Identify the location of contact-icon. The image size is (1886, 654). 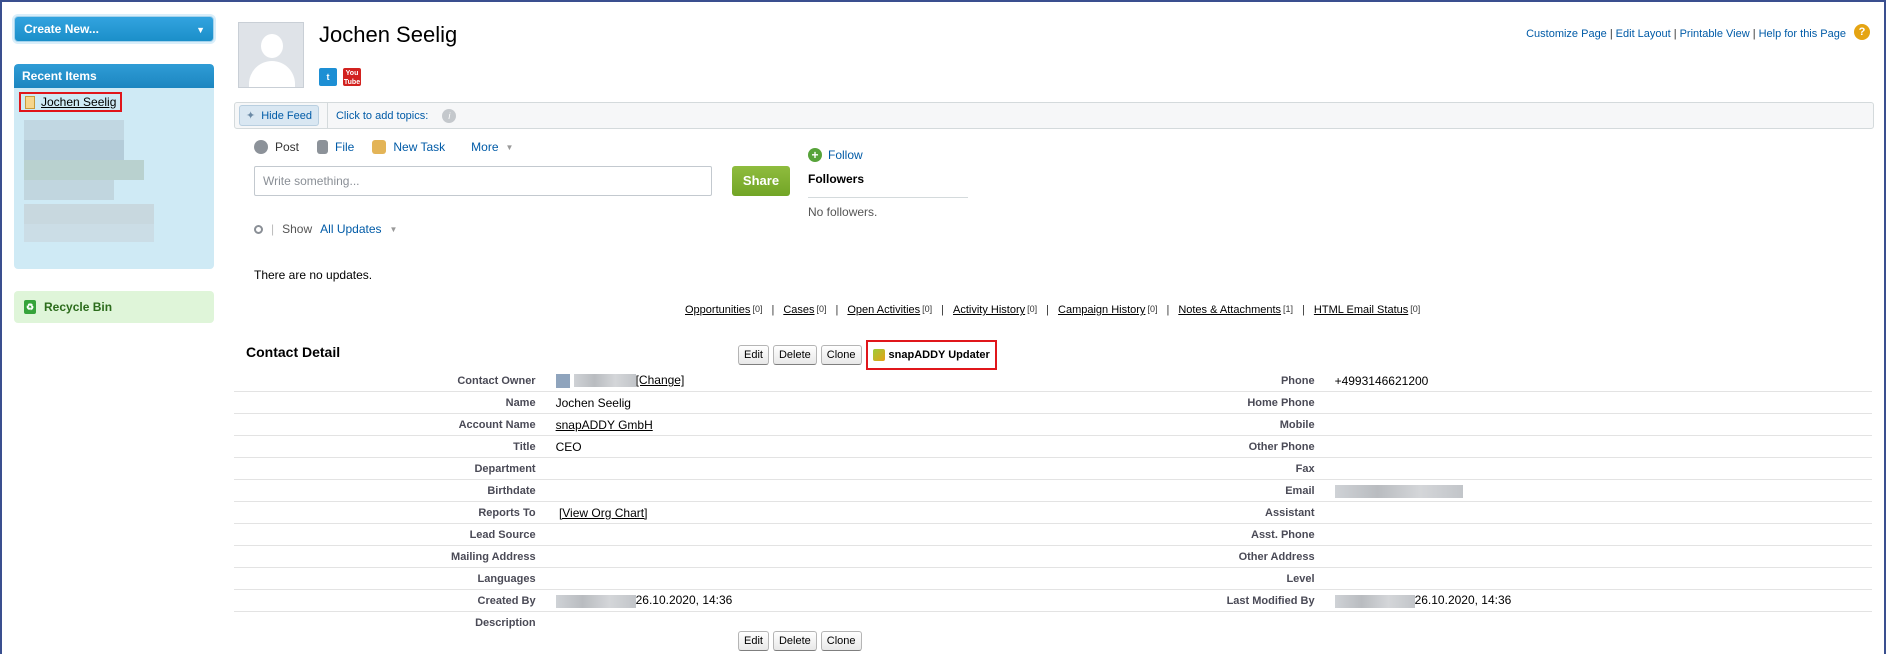
(30, 102).